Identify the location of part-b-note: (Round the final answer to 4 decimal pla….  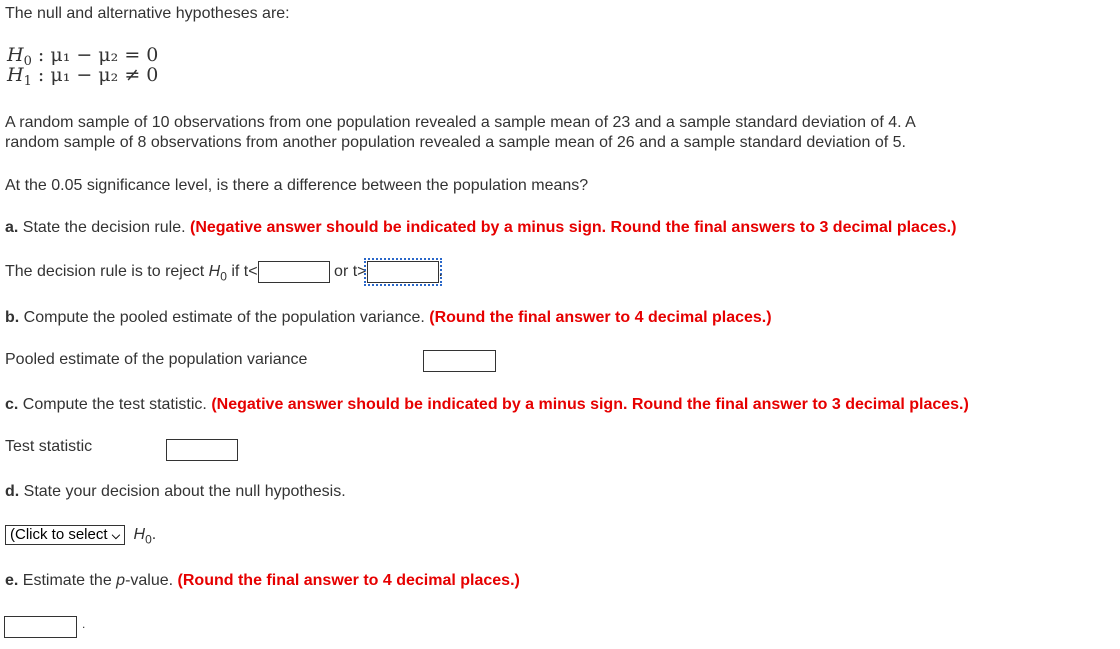
(600, 317).